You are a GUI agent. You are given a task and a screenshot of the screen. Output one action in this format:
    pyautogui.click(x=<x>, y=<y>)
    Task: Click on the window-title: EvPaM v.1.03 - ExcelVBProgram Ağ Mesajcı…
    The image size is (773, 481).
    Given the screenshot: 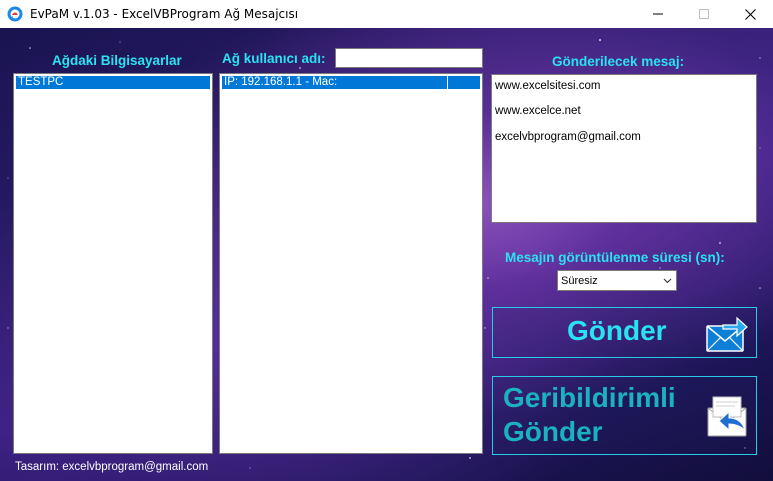 What is the action you would take?
    pyautogui.click(x=164, y=14)
    